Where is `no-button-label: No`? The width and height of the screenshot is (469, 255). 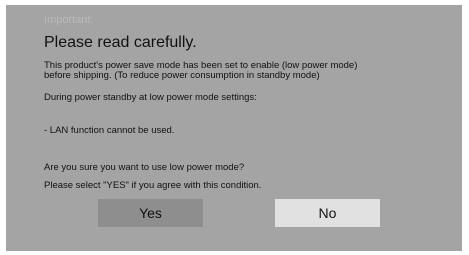 no-button-label: No is located at coordinates (327, 213).